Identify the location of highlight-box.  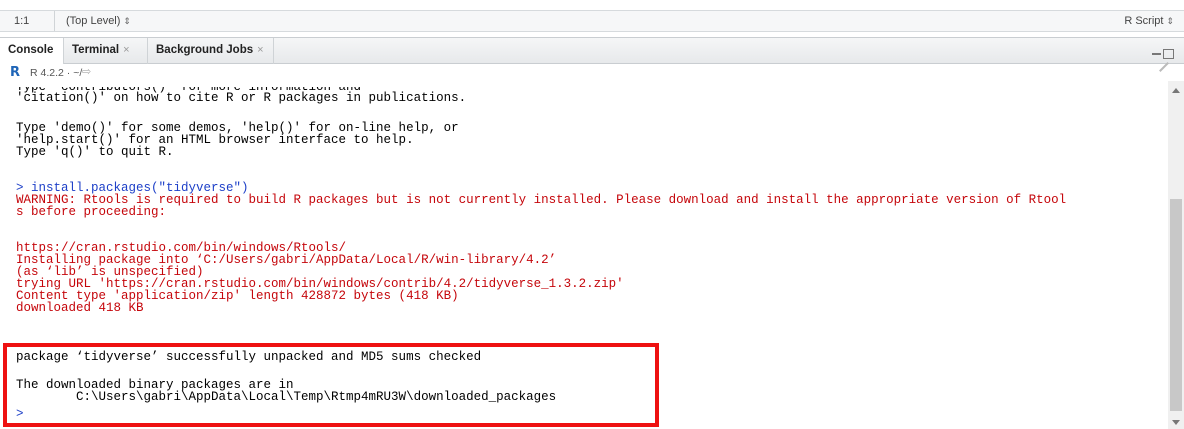
(331, 385).